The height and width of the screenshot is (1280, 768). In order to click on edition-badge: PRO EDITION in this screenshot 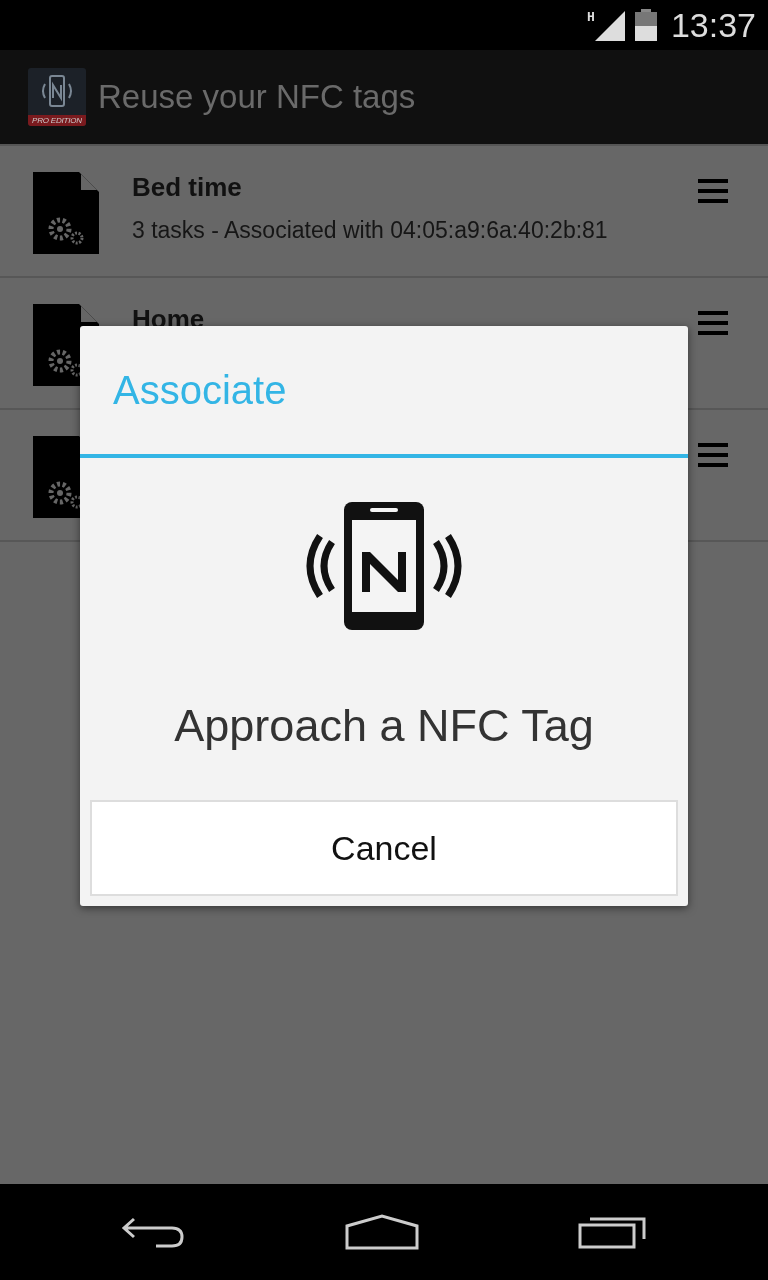, I will do `click(57, 120)`.